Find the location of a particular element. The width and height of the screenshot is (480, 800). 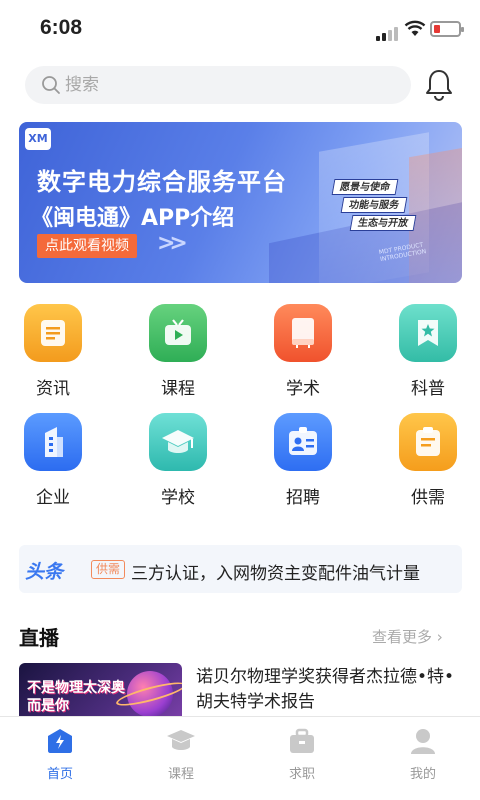

grid-item-recruit: 招聘 is located at coordinates (303, 460).